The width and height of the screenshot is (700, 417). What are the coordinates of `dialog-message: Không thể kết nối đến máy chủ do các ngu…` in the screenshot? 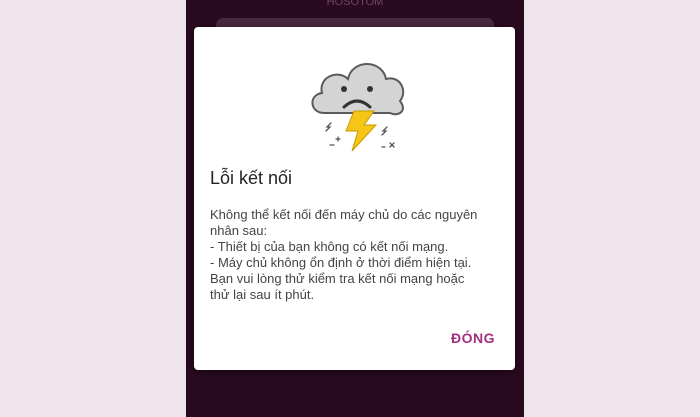 It's located at (360, 255).